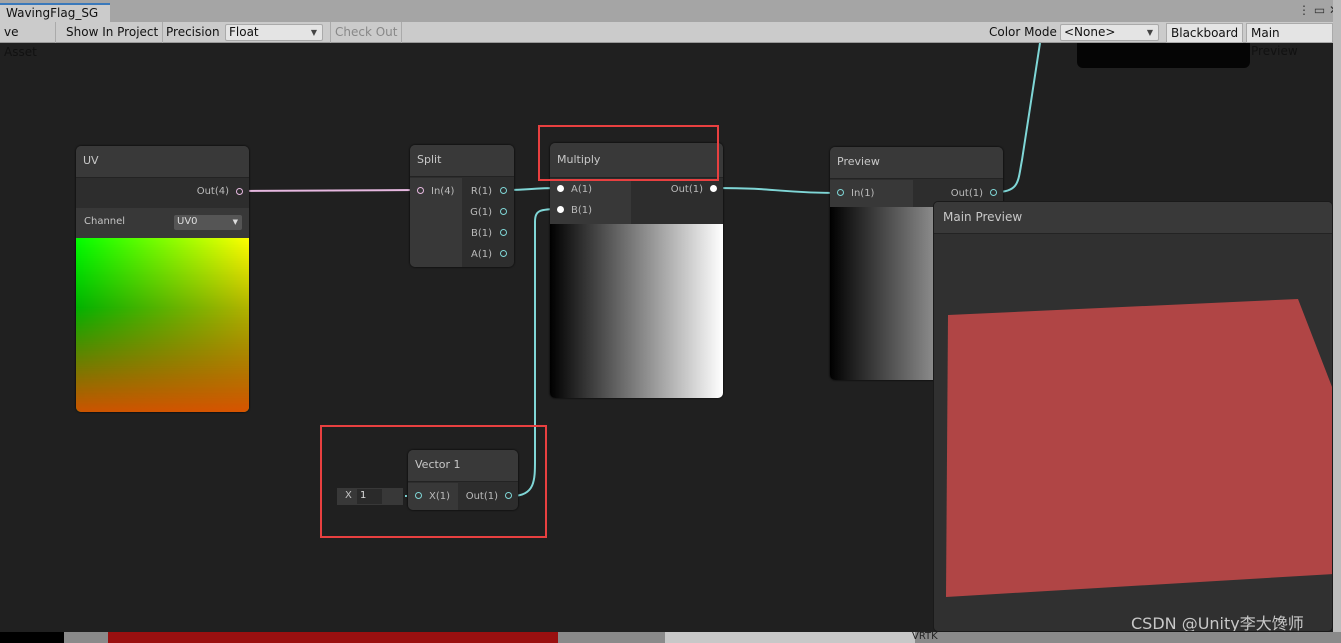 This screenshot has width=1341, height=643. What do you see at coordinates (213, 191) in the screenshot?
I see `uv-out-port: Out(4)` at bounding box center [213, 191].